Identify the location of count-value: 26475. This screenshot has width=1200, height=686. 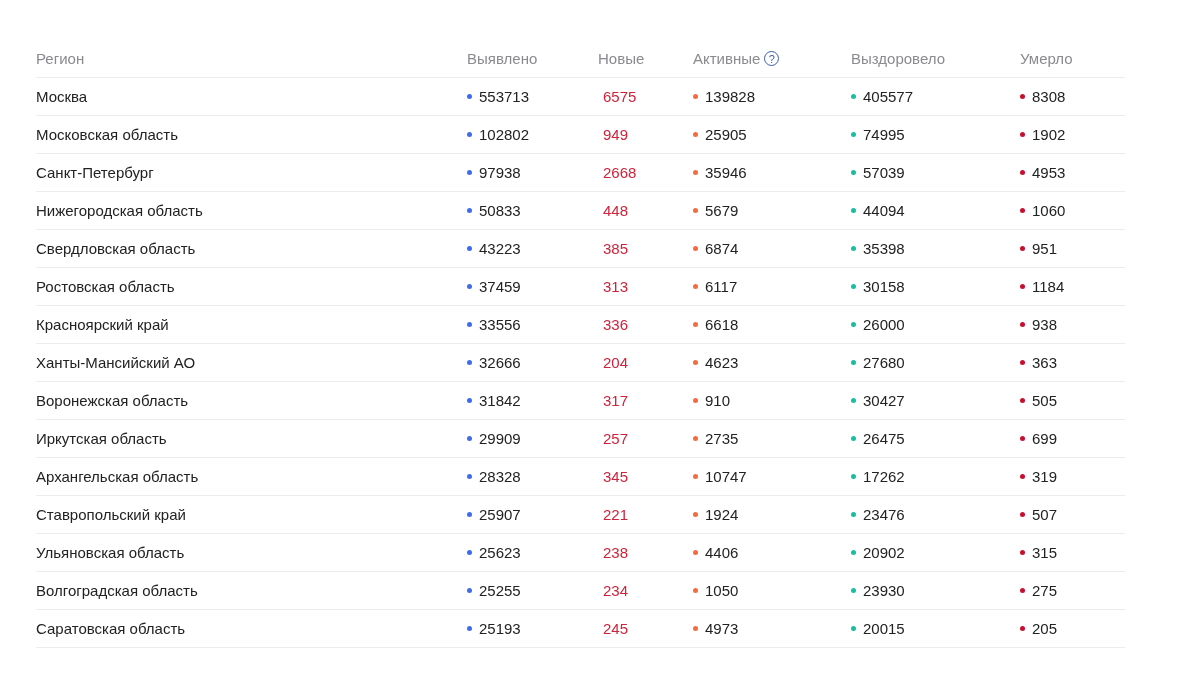
(884, 438).